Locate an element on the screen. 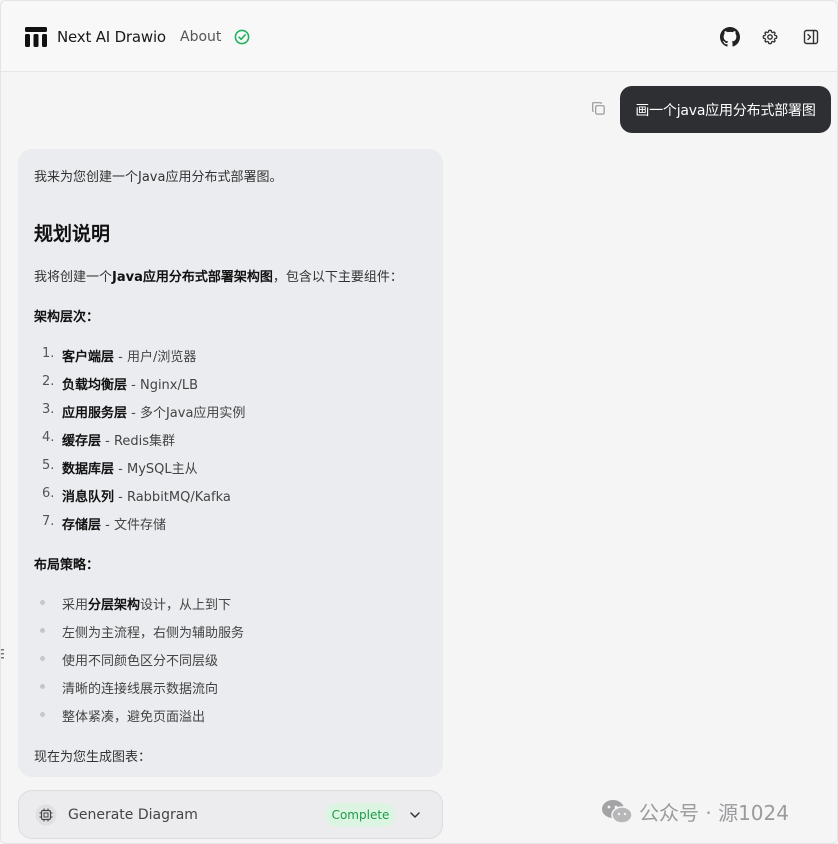  gear-icon is located at coordinates (770, 37).